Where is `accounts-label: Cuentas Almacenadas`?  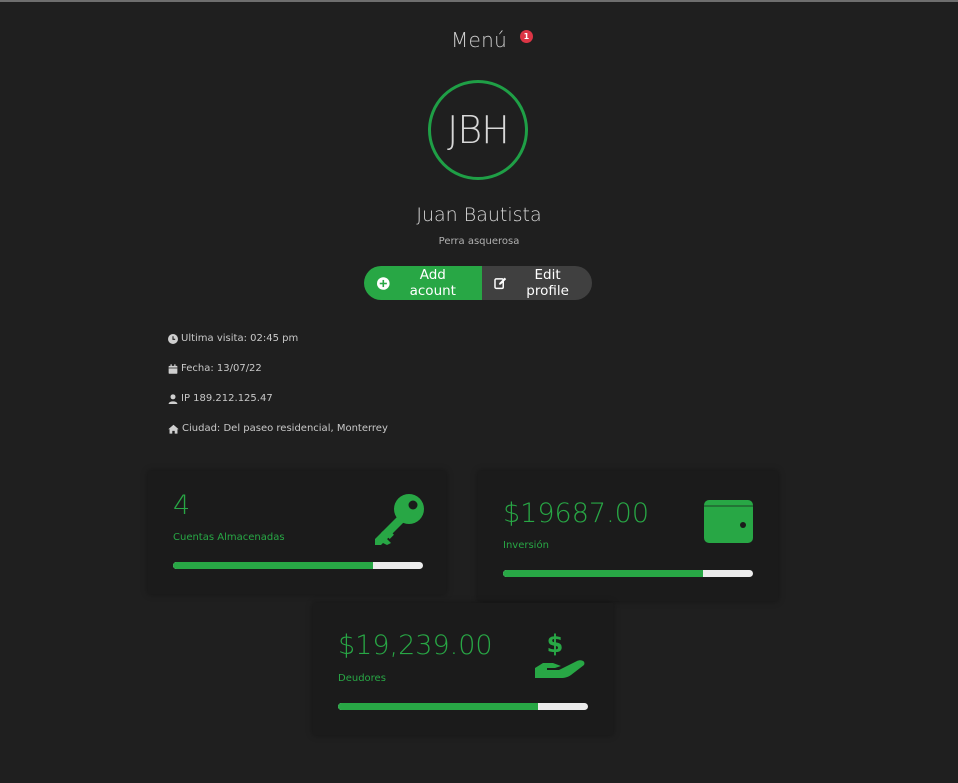 accounts-label: Cuentas Almacenadas is located at coordinates (229, 537).